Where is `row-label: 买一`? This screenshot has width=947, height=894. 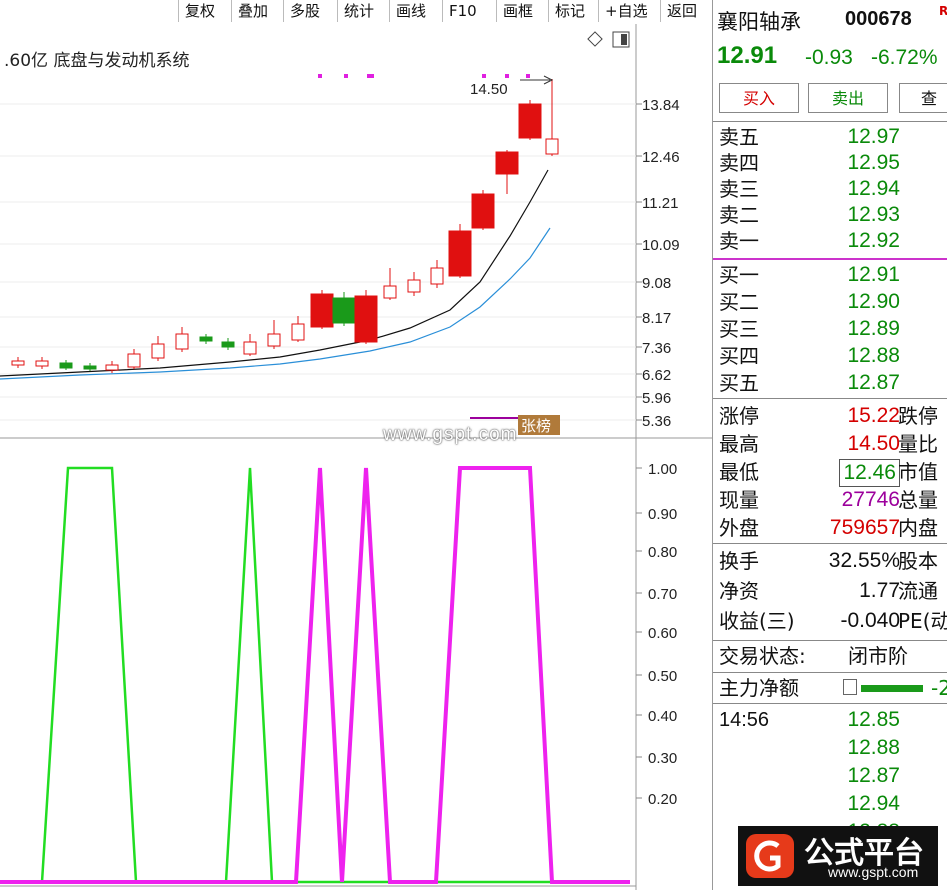
row-label: 买一 is located at coordinates (739, 275).